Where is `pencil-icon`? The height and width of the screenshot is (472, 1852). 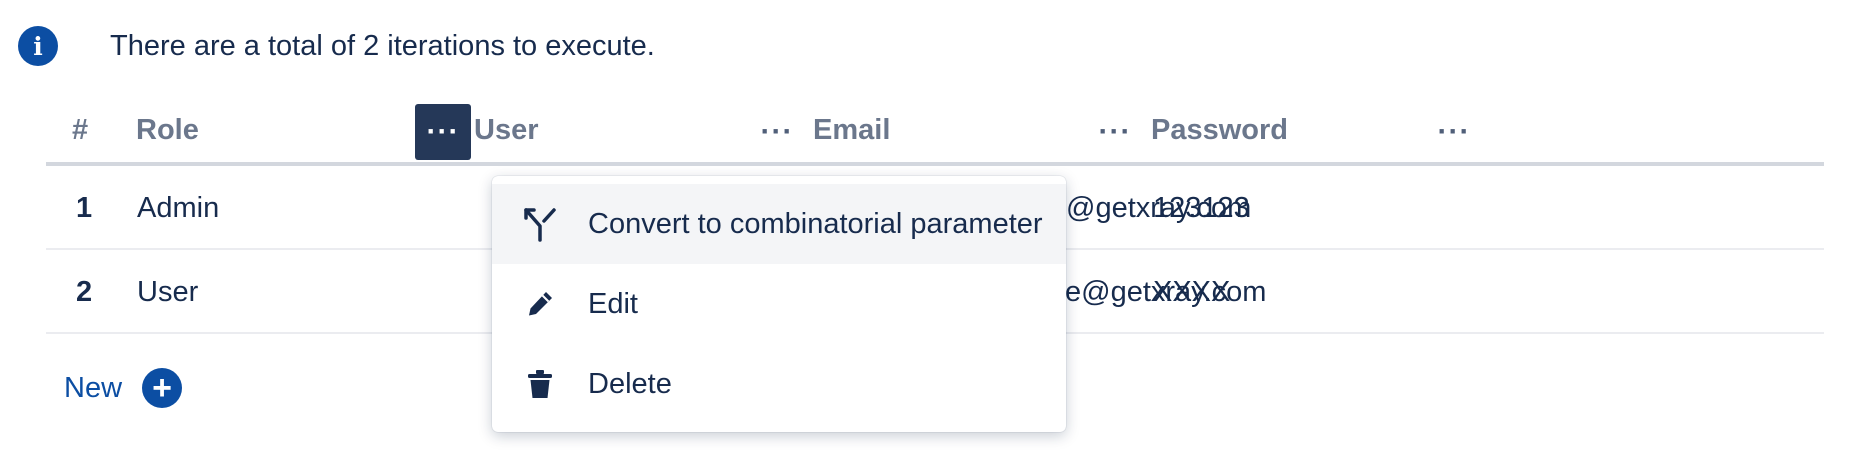 pencil-icon is located at coordinates (540, 304).